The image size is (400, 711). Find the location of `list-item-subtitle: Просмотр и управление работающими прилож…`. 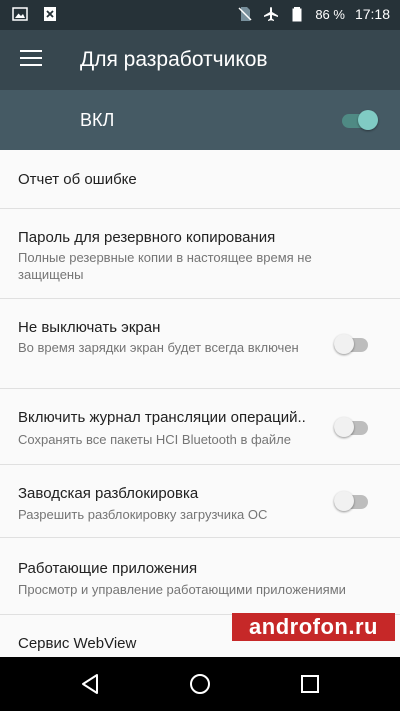

list-item-subtitle: Просмотр и управление работающими прилож… is located at coordinates (182, 589).